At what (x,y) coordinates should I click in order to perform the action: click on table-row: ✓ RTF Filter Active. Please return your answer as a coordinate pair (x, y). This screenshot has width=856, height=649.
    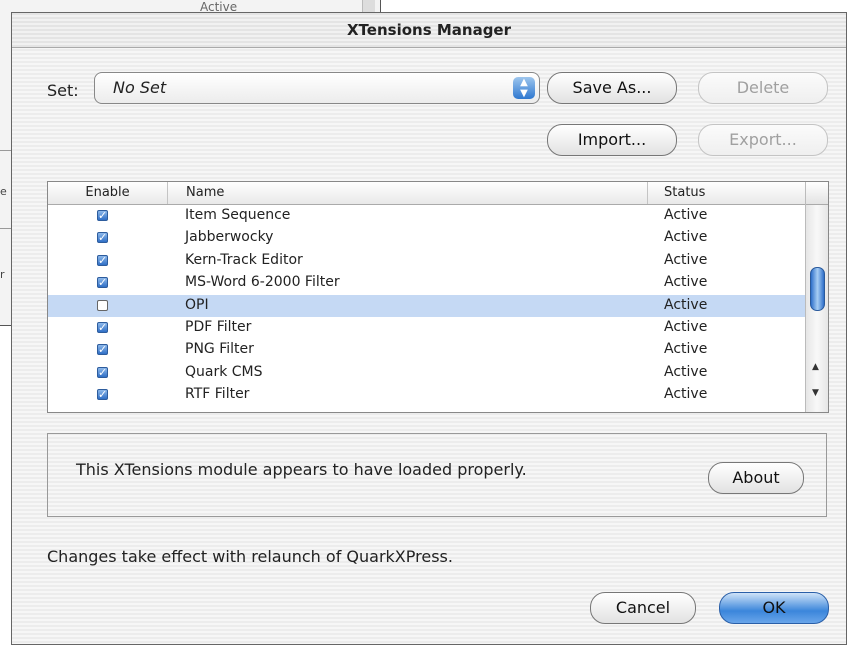
    Looking at the image, I should click on (427, 395).